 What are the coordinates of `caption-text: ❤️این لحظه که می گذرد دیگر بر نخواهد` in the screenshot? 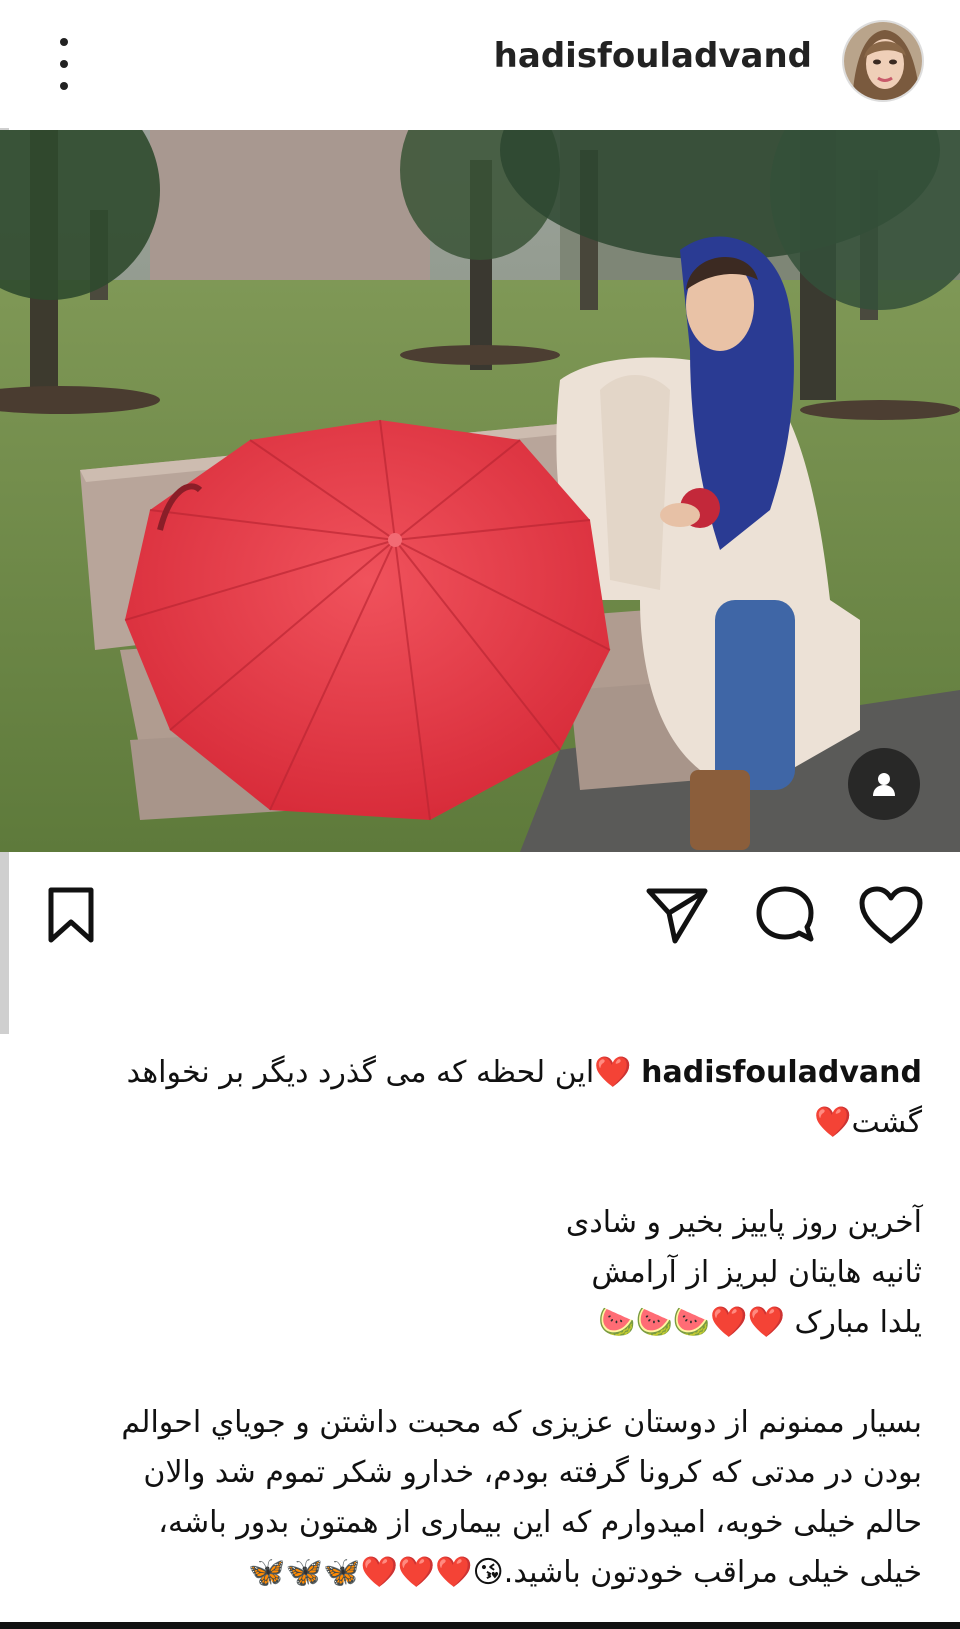 It's located at (379, 1072).